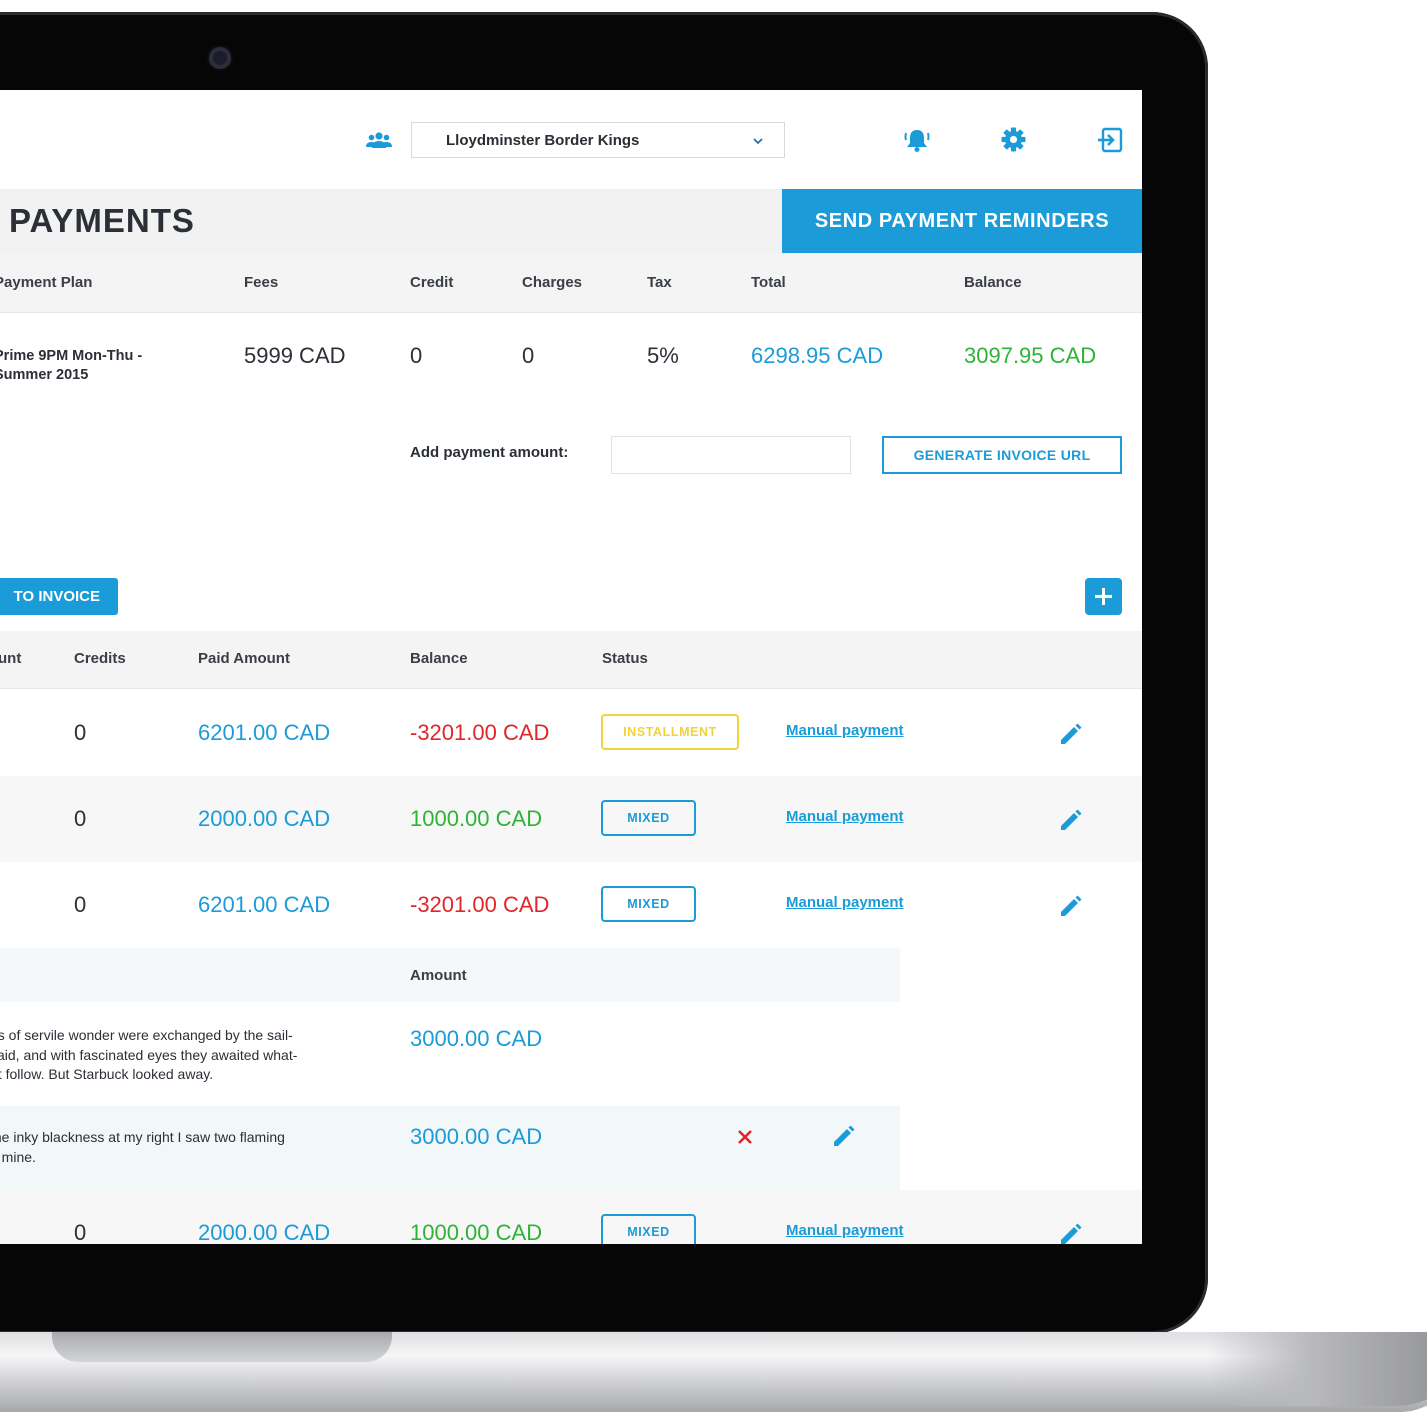 The height and width of the screenshot is (1412, 1427). I want to click on chevron-down-icon, so click(758, 141).